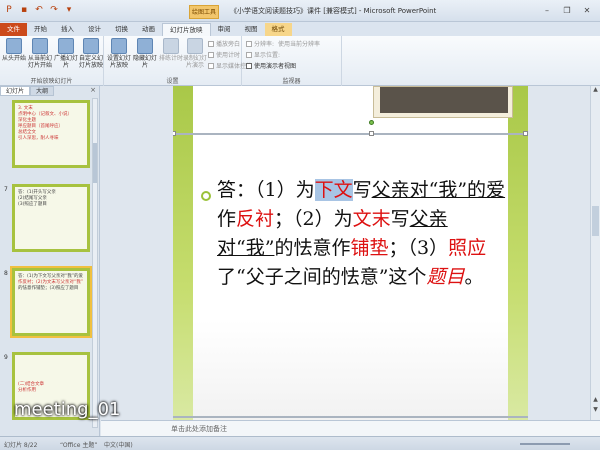 This screenshot has height=450, width=600. I want to click on show-on-label: 显示位置:, so click(263, 54).